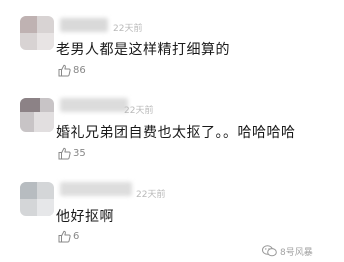  What do you see at coordinates (76, 236) in the screenshot?
I see `like-count: 6` at bounding box center [76, 236].